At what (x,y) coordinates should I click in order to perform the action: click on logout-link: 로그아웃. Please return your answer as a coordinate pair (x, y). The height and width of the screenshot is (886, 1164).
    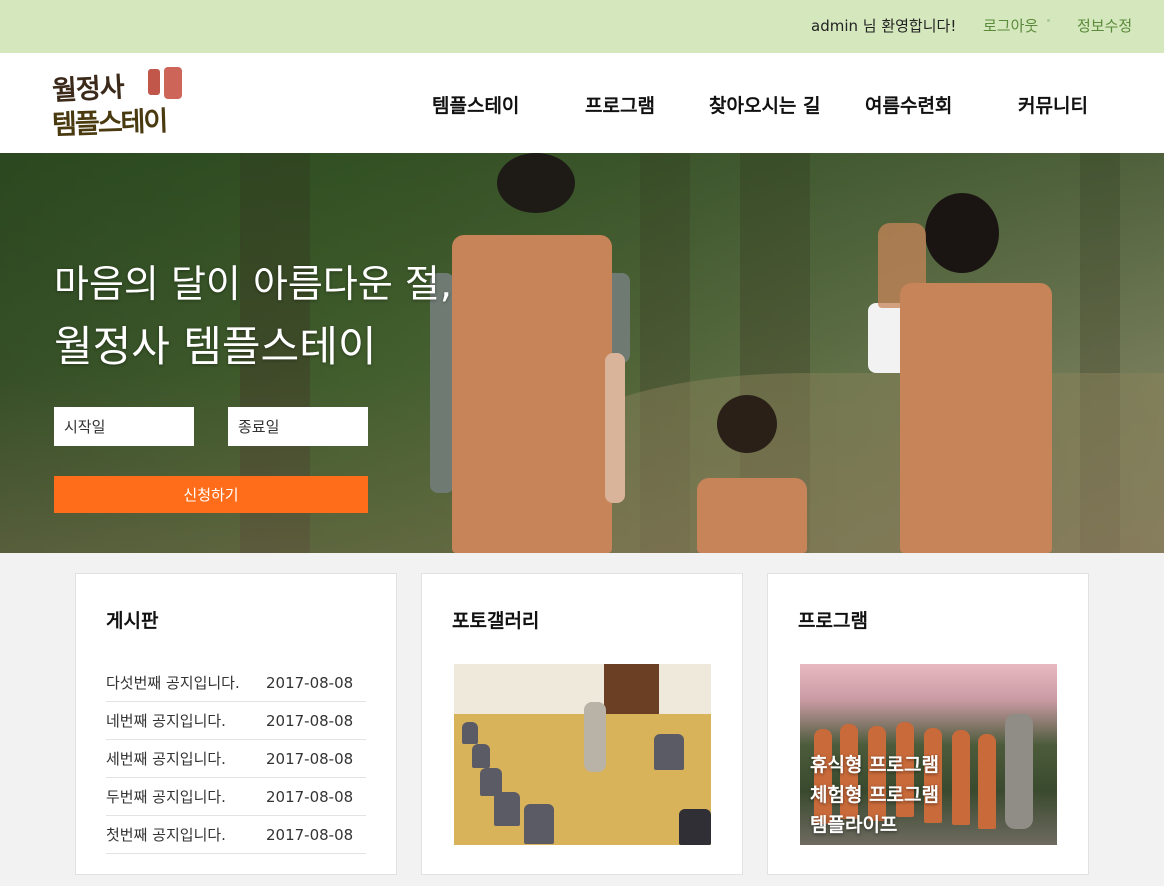
    Looking at the image, I should click on (1010, 25).